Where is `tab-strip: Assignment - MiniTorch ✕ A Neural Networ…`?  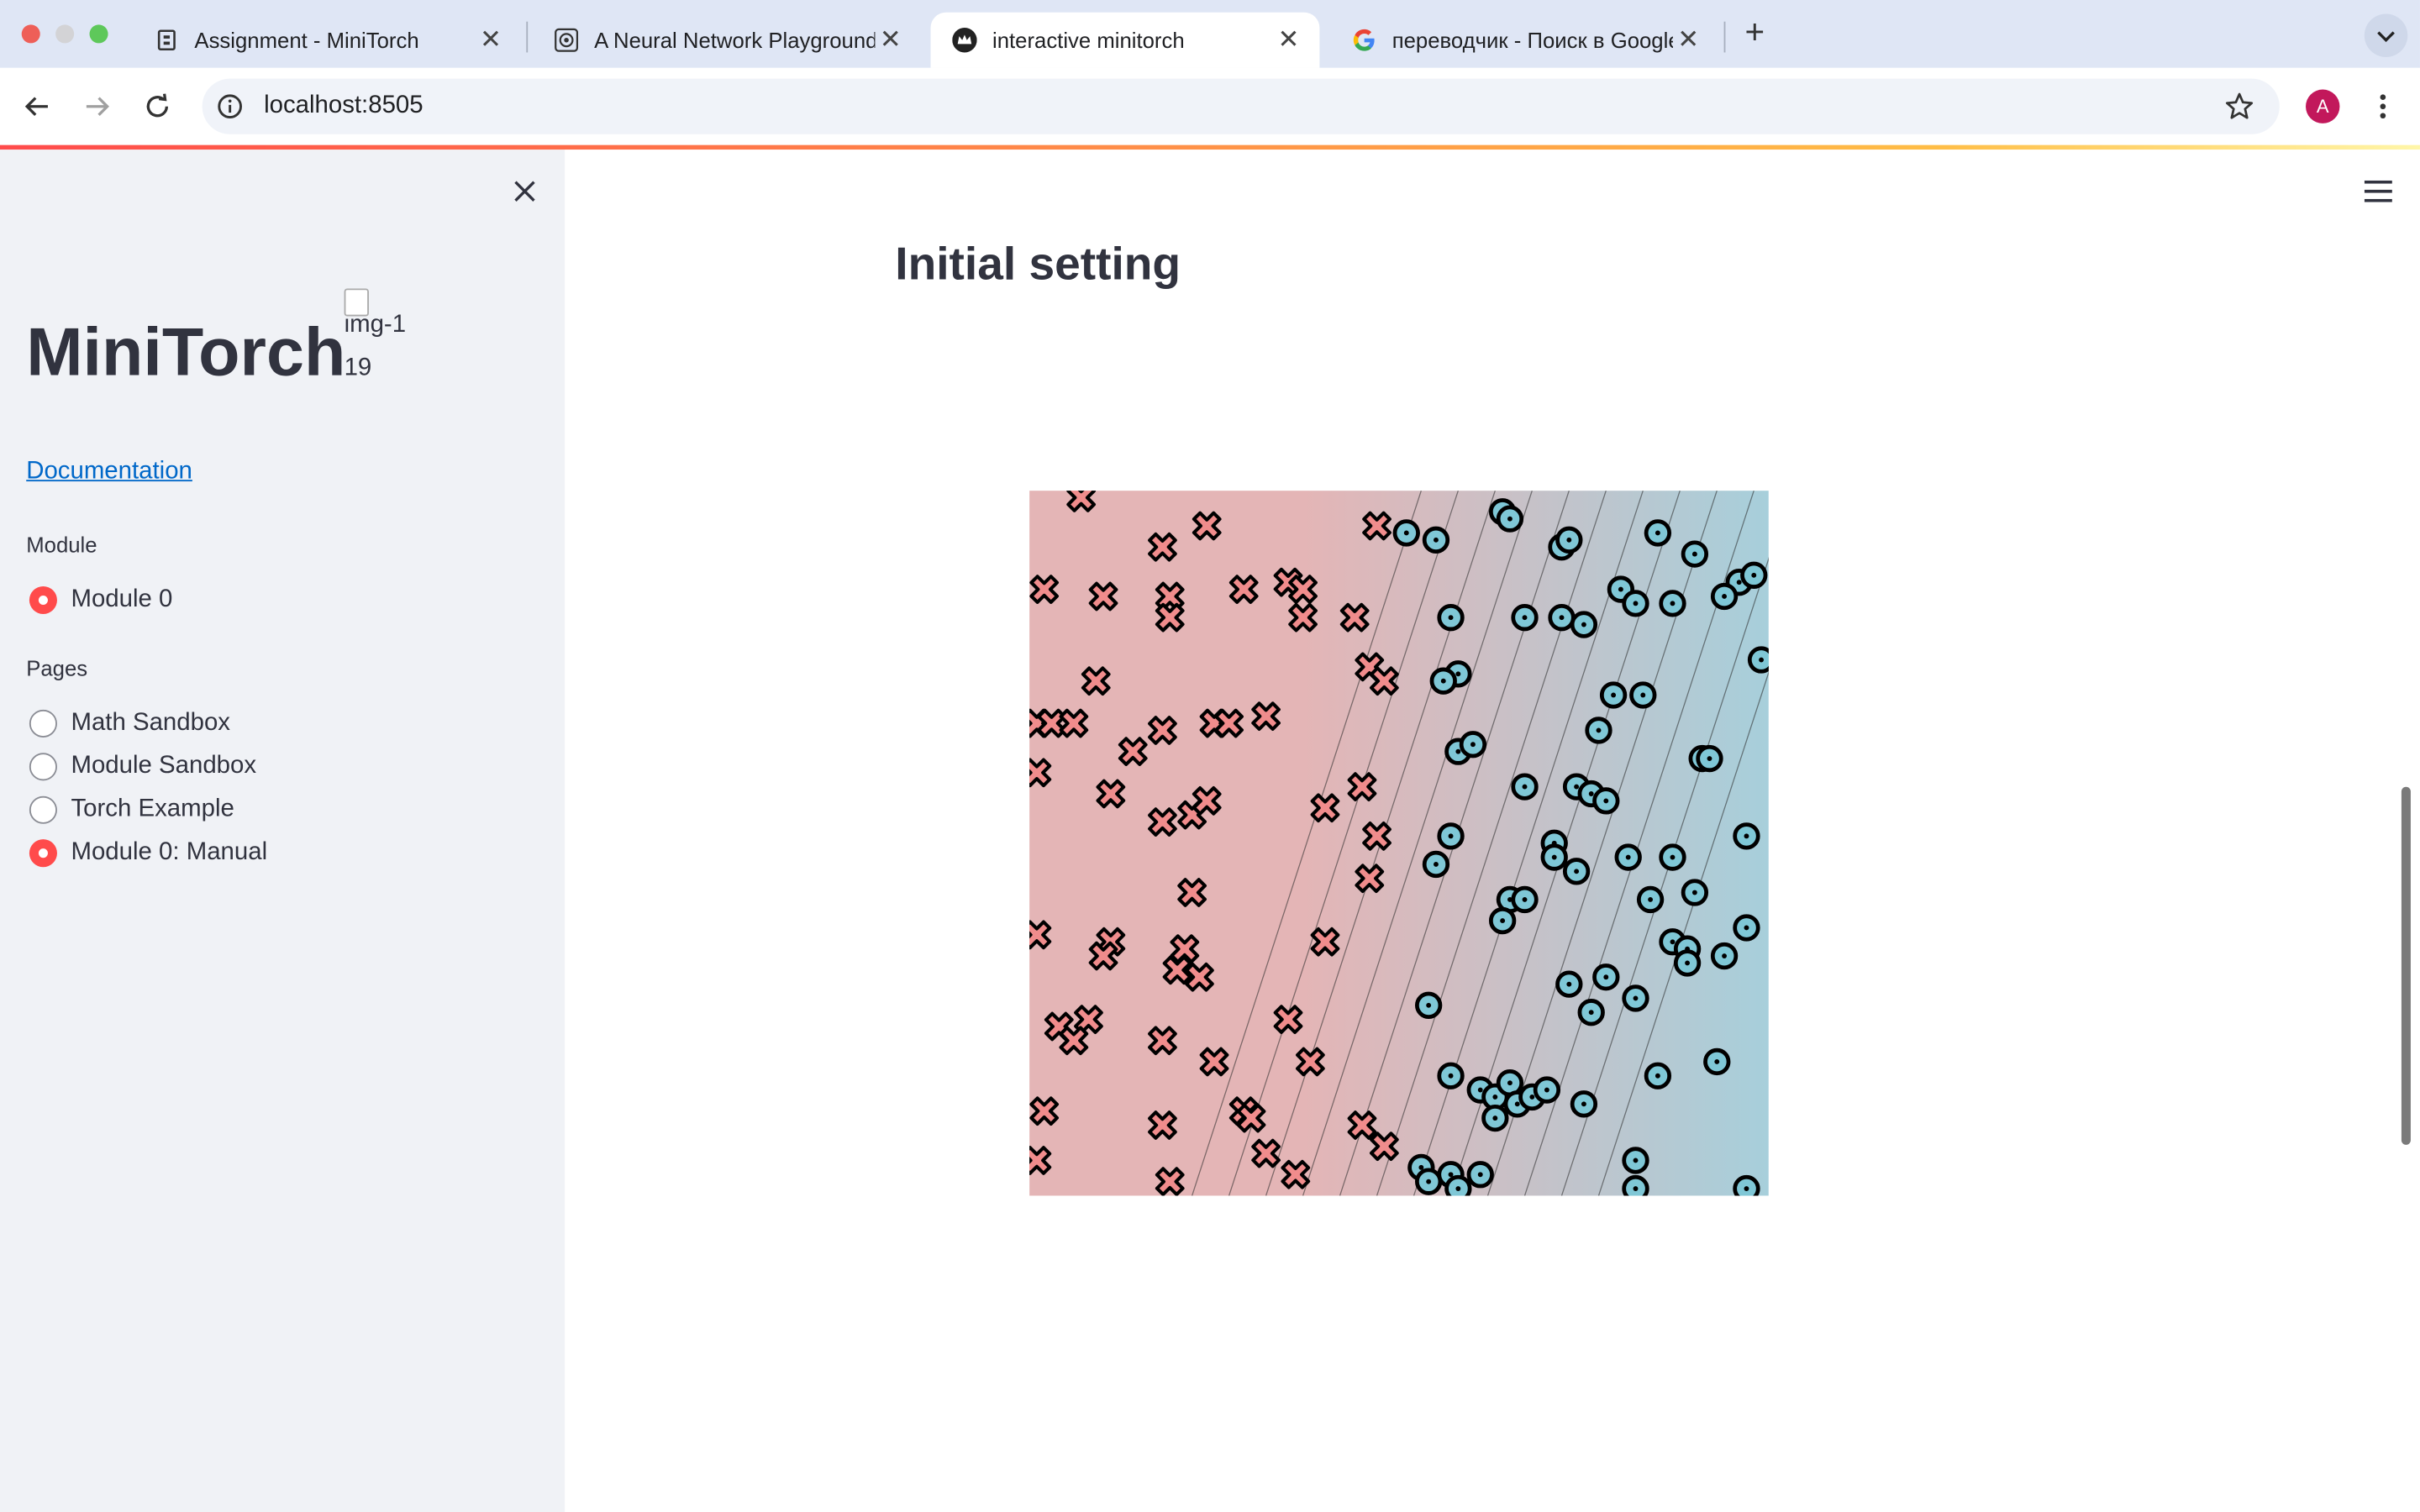
tab-strip: Assignment - MiniTorch ✕ A Neural Networ… is located at coordinates (1210, 34).